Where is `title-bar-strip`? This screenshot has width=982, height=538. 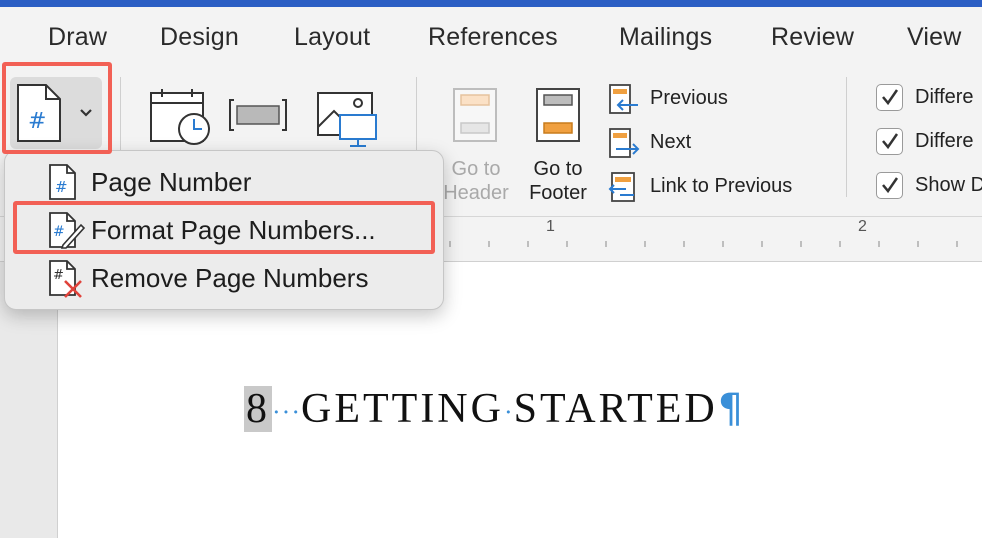
title-bar-strip is located at coordinates (491, 3).